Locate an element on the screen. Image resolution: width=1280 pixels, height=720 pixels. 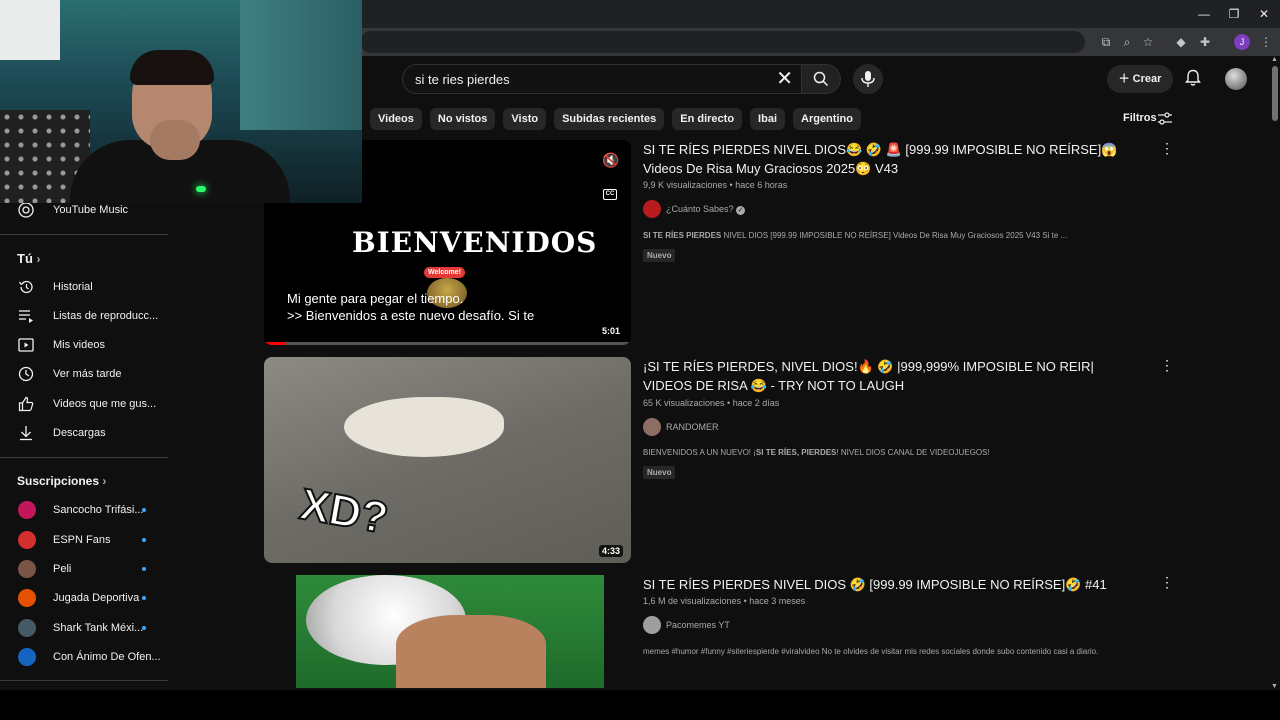
subscription-item: Peli is located at coordinates (85, 569).